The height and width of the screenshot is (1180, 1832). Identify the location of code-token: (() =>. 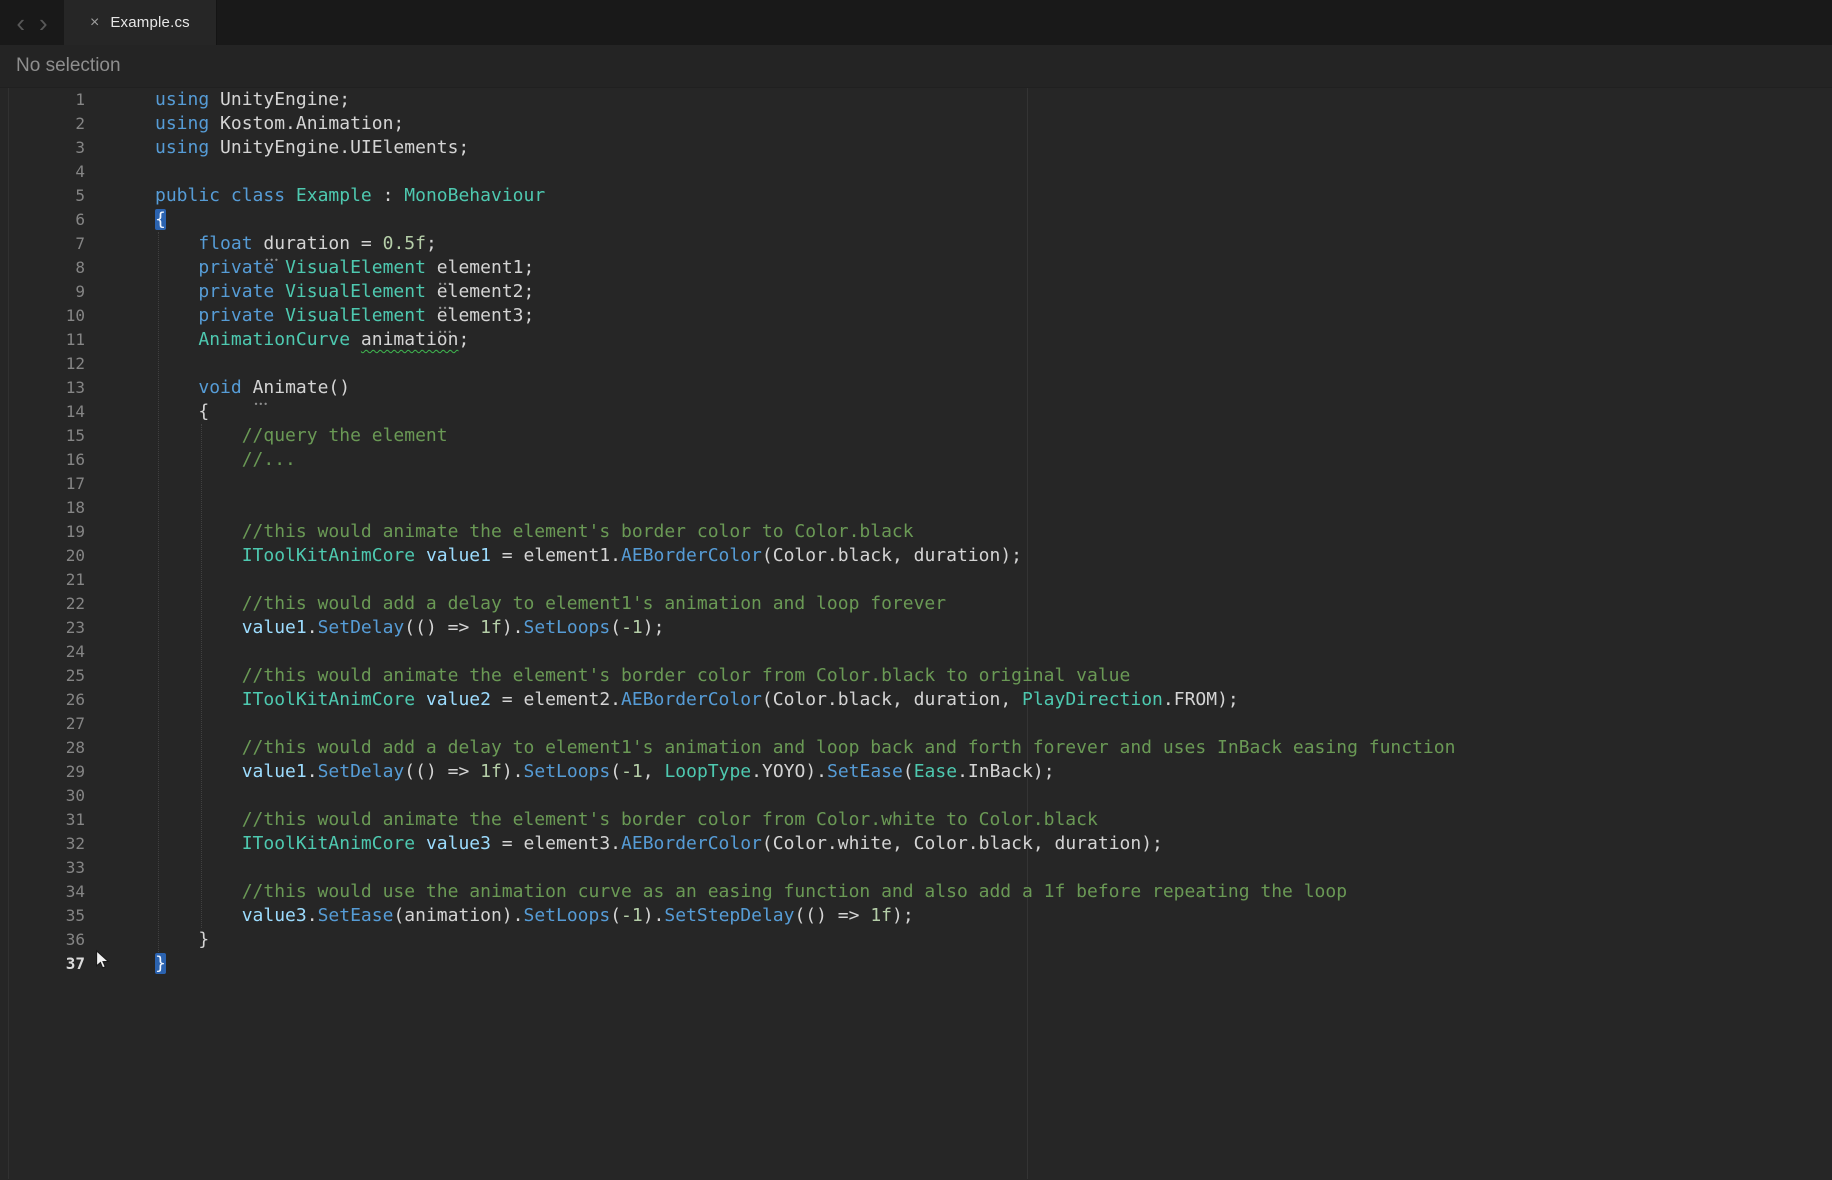
(442, 627).